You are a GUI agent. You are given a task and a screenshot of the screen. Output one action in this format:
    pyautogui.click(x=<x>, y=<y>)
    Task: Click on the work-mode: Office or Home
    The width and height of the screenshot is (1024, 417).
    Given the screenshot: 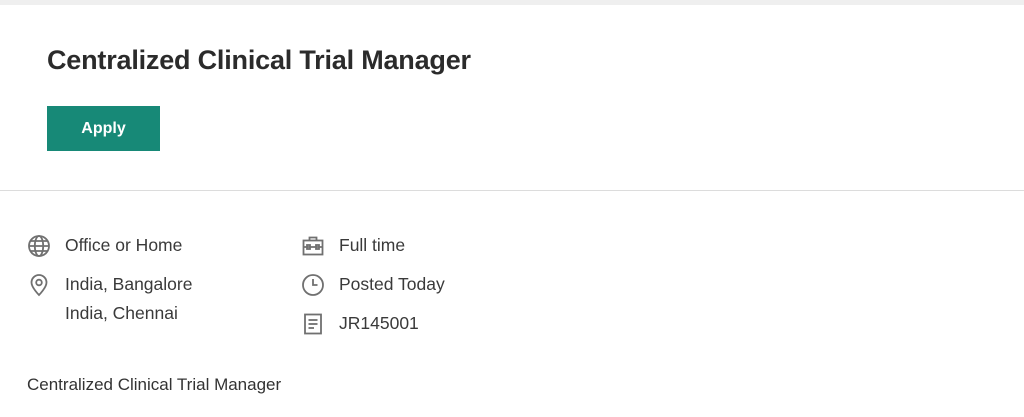 What is the action you would take?
    pyautogui.click(x=104, y=245)
    